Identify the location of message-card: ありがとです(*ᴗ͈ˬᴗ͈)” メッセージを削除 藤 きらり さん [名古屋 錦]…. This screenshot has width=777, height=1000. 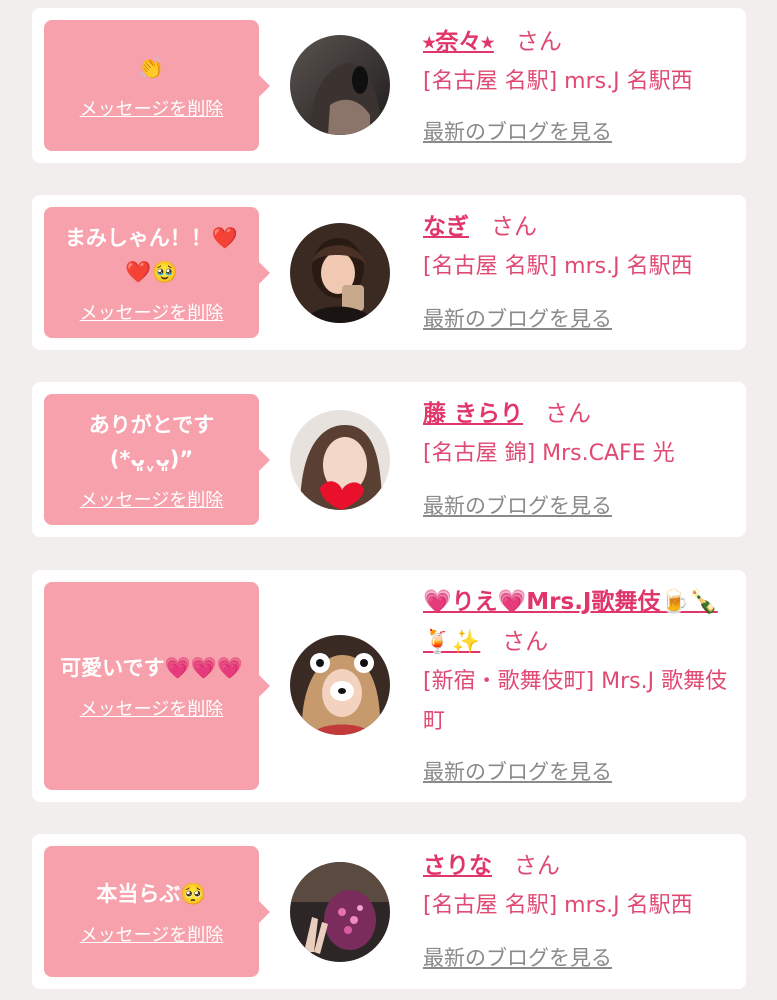
(389, 459).